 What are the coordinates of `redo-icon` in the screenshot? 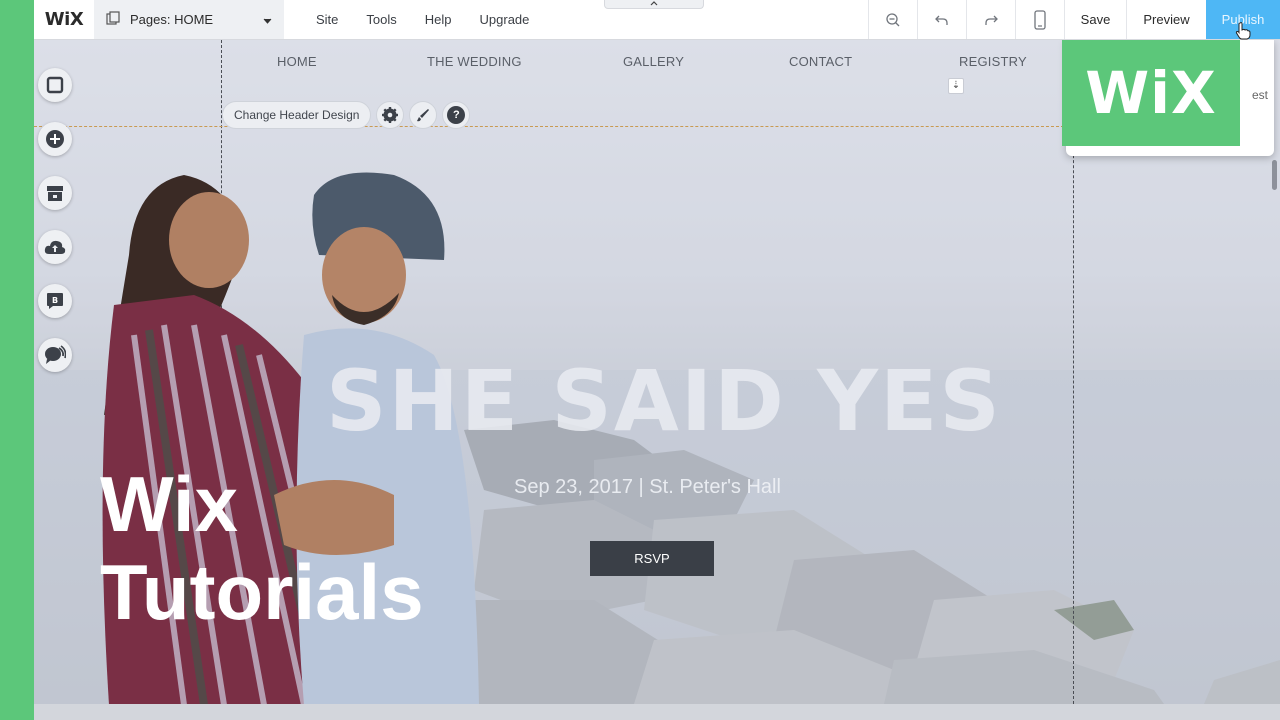 It's located at (990, 19).